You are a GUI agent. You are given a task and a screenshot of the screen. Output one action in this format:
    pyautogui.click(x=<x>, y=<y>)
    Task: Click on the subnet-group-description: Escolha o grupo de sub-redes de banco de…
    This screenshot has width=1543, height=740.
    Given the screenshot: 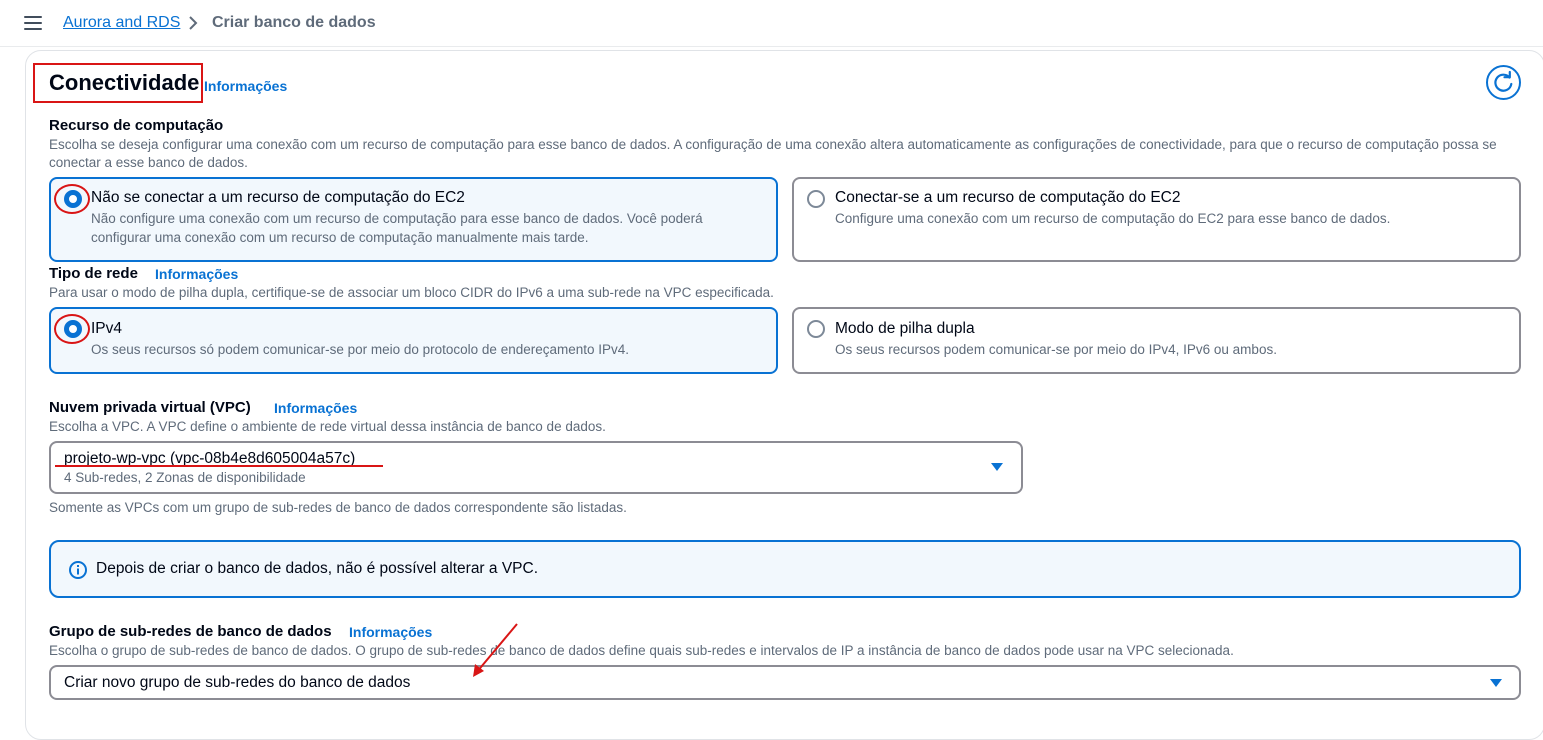 What is the action you would take?
    pyautogui.click(x=641, y=650)
    